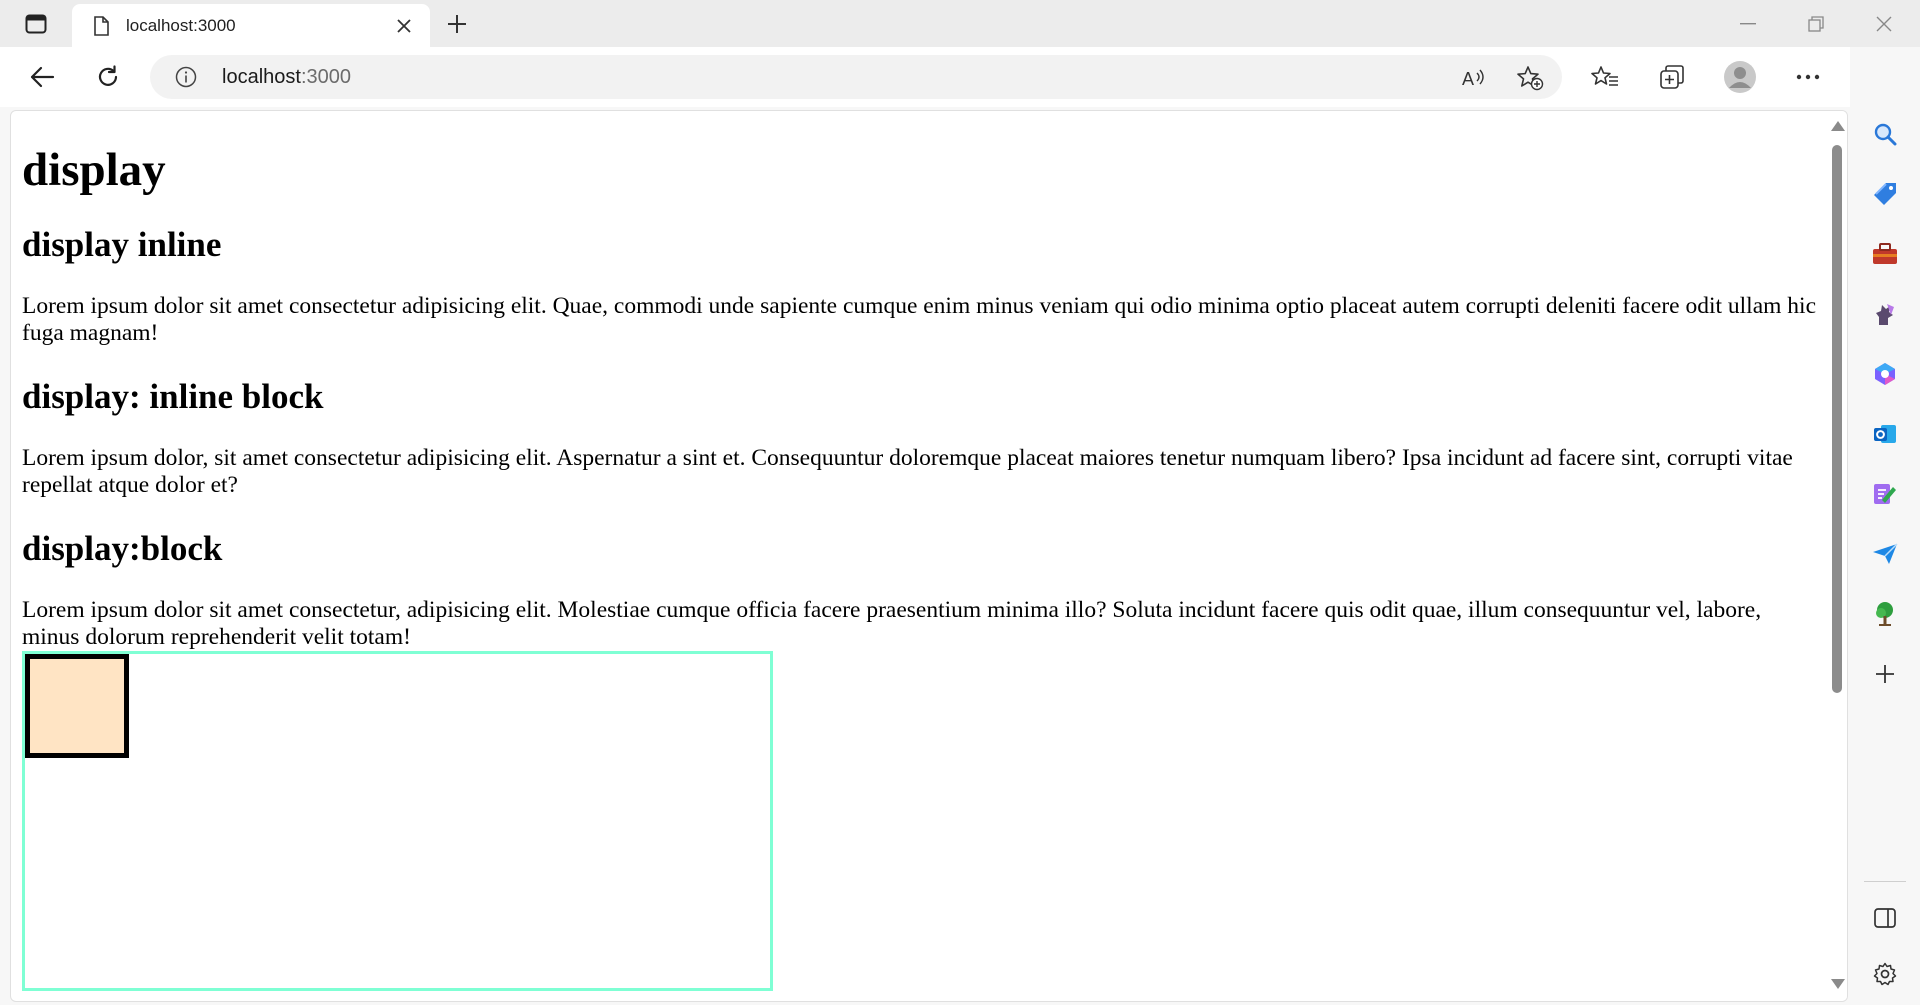 This screenshot has height=1005, width=1920. What do you see at coordinates (94, 170) in the screenshot?
I see `page-title: display` at bounding box center [94, 170].